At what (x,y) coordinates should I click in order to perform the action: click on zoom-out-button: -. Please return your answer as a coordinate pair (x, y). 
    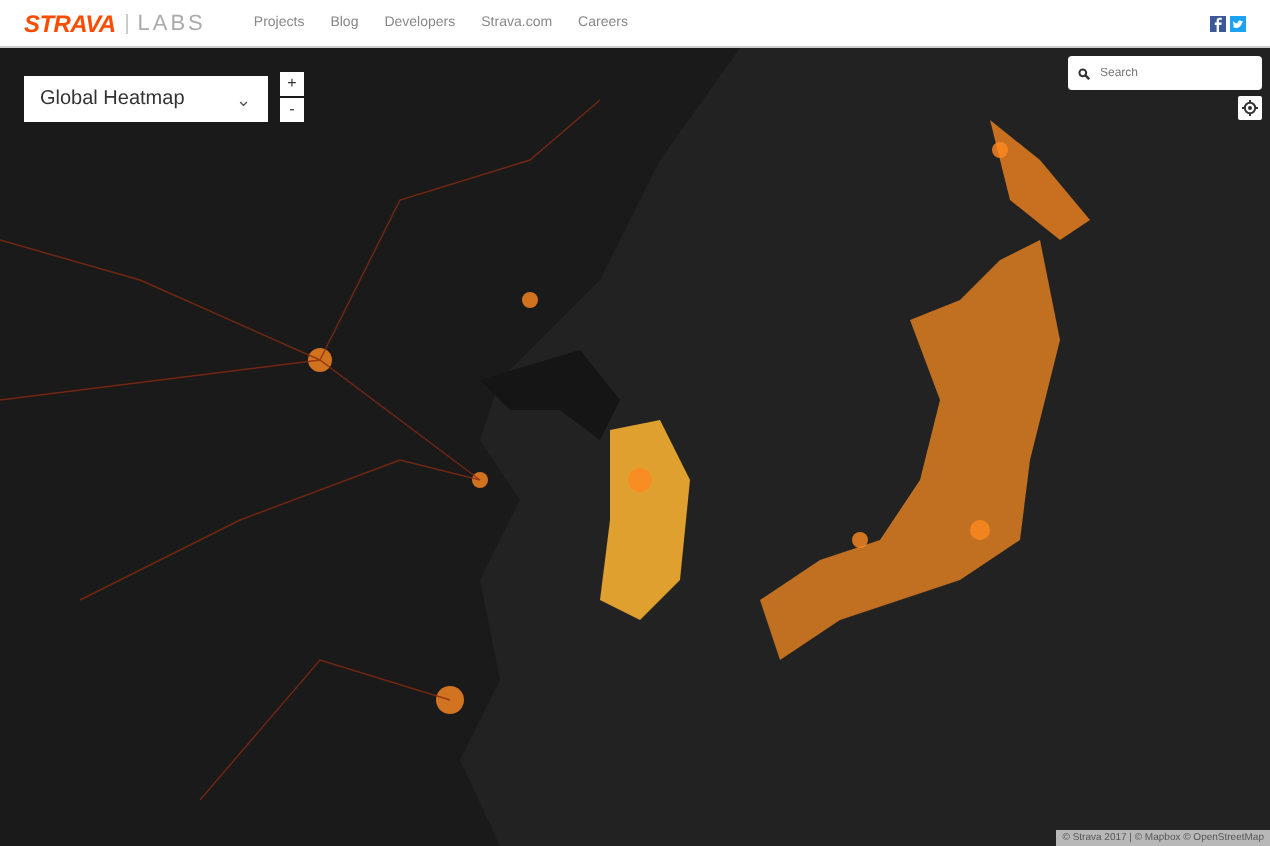
    Looking at the image, I should click on (292, 110).